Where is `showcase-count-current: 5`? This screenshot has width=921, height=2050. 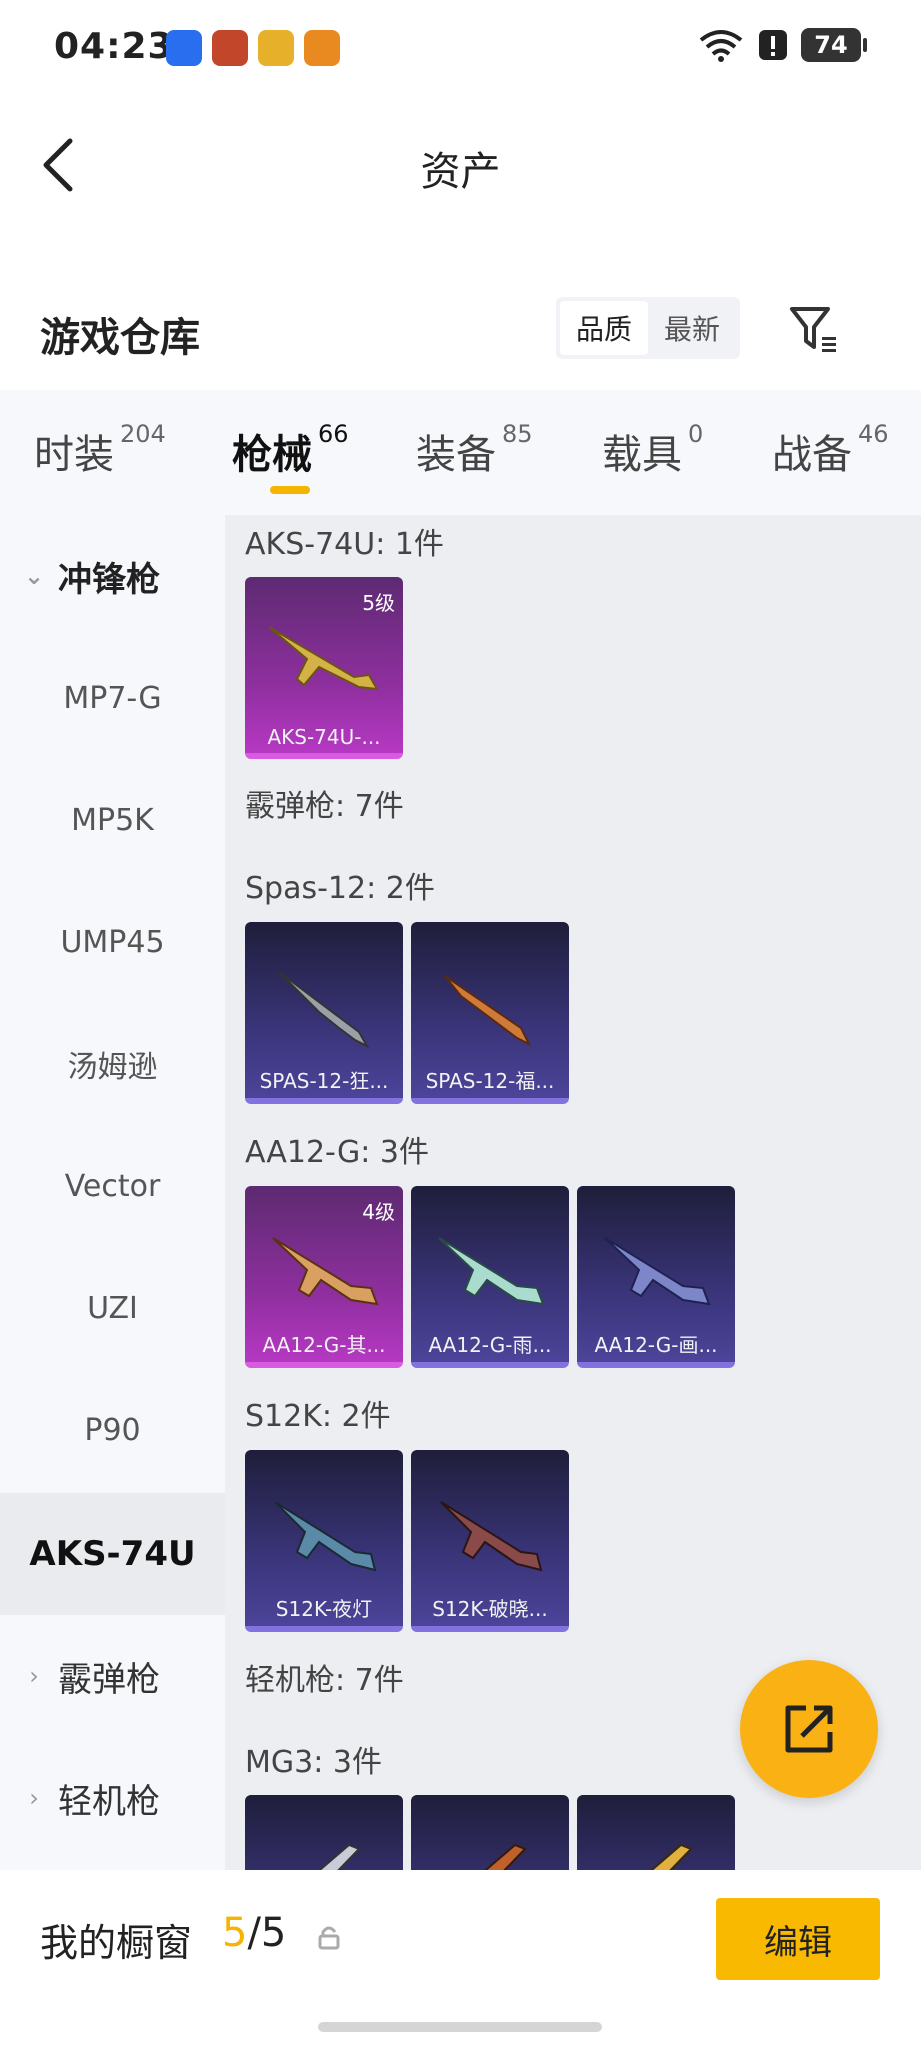
showcase-count-current: 5 is located at coordinates (235, 1933).